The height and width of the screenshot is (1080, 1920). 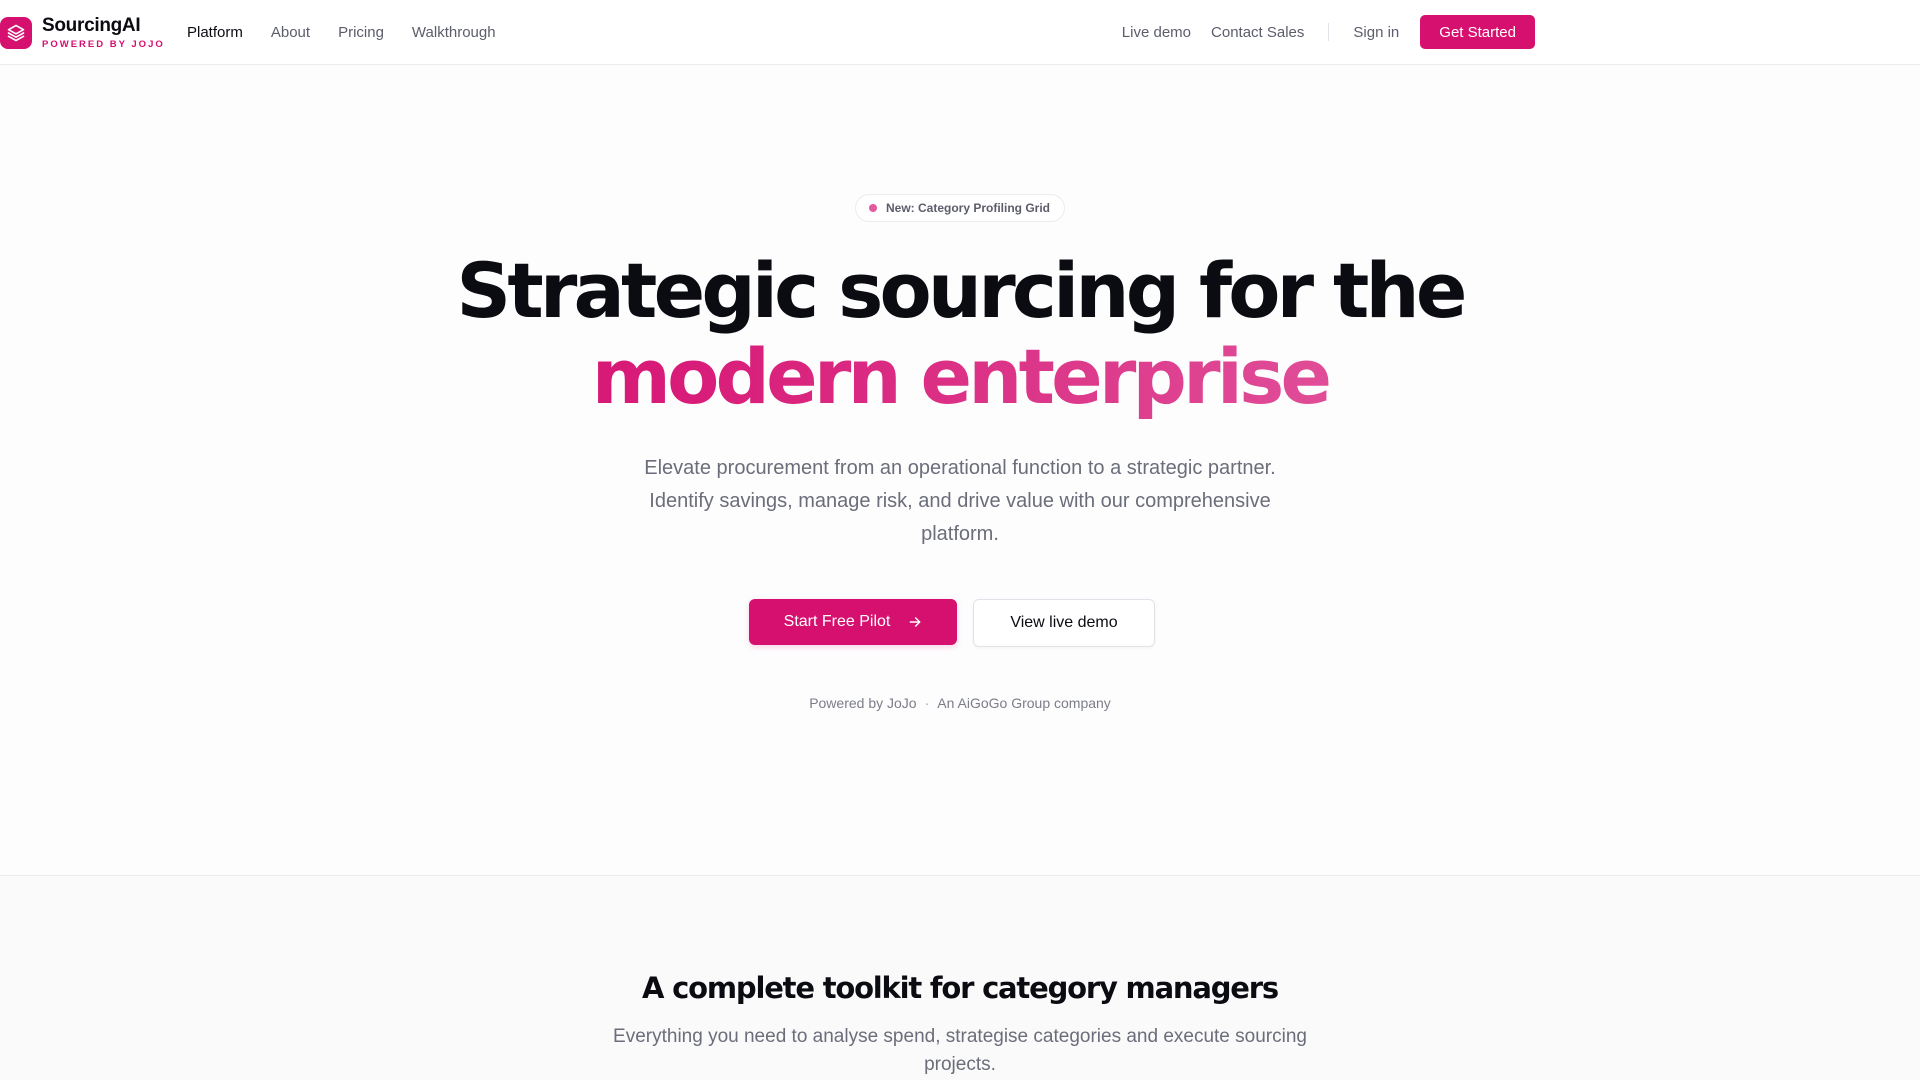 What do you see at coordinates (290, 32) in the screenshot?
I see `nav-link-about: About` at bounding box center [290, 32].